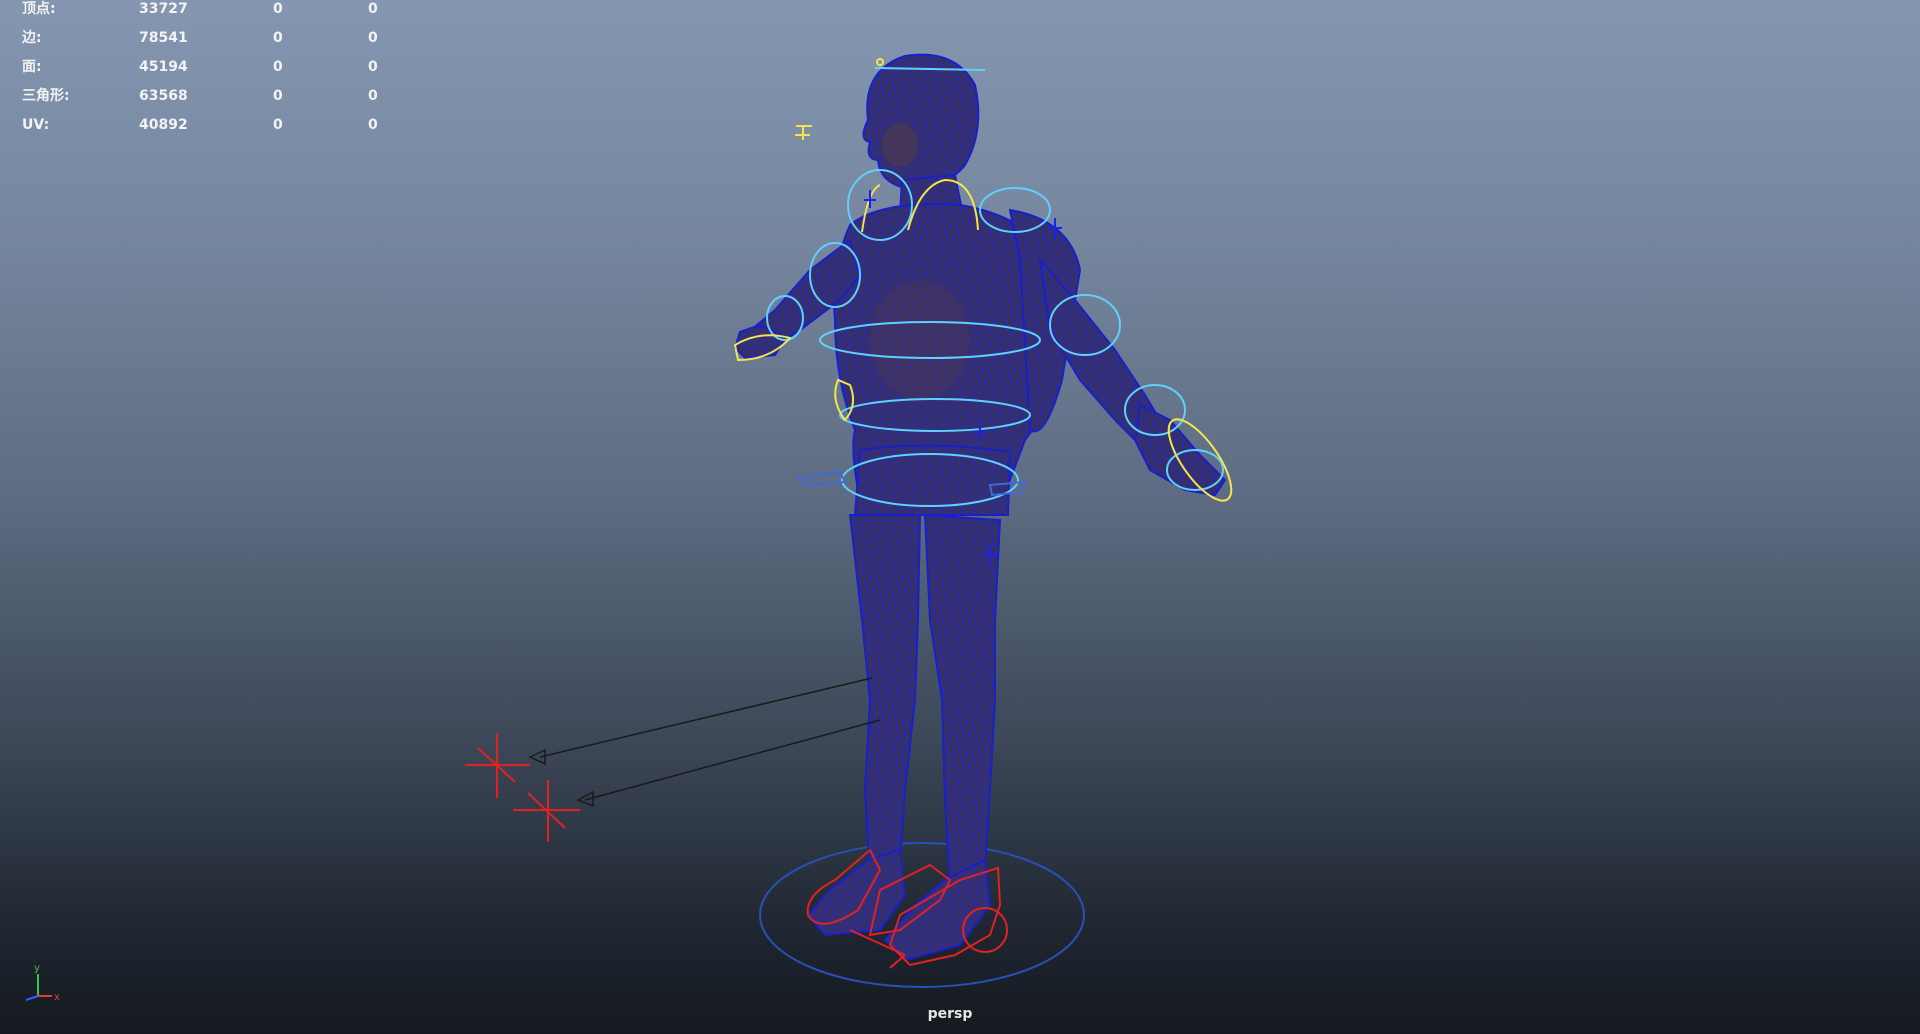  Describe the element at coordinates (57, 997) in the screenshot. I see `x-axis-label: x` at that location.